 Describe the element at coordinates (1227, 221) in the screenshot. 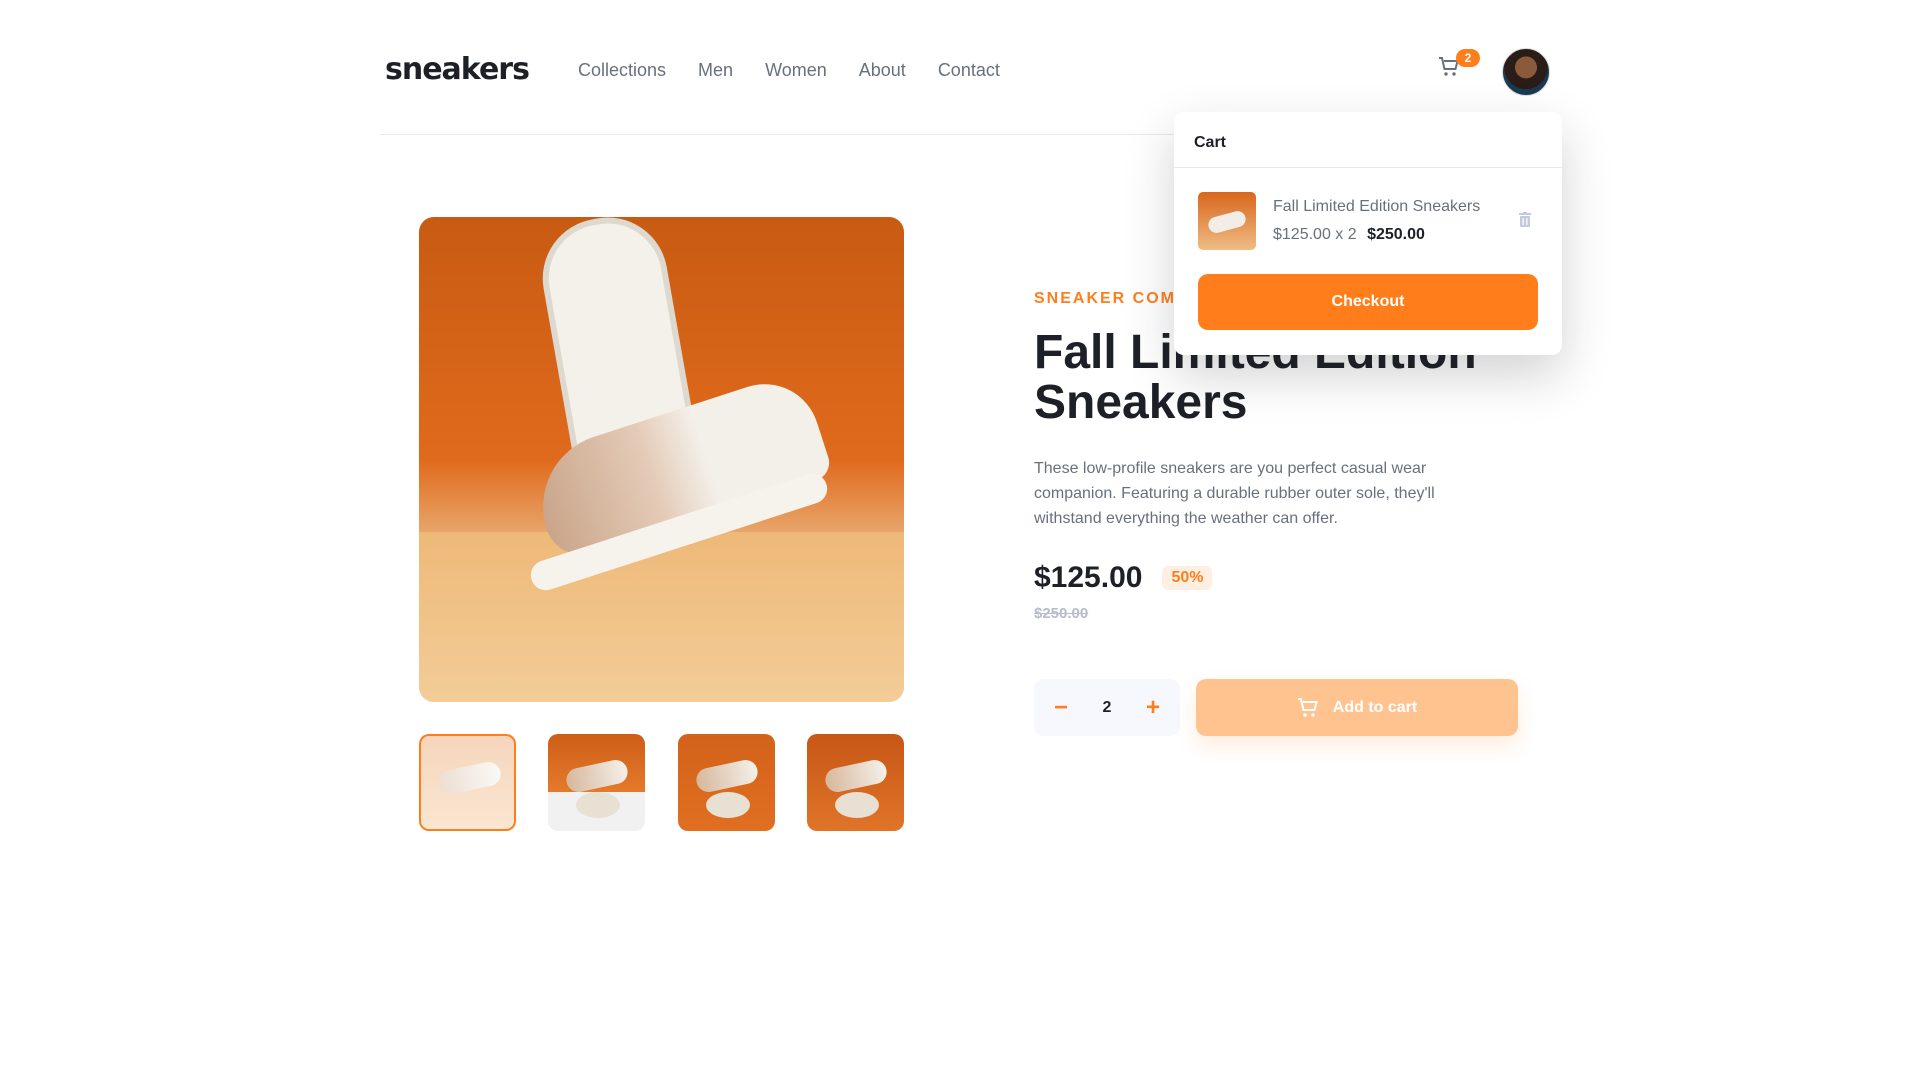

I see `cart-item-thumbnail` at that location.